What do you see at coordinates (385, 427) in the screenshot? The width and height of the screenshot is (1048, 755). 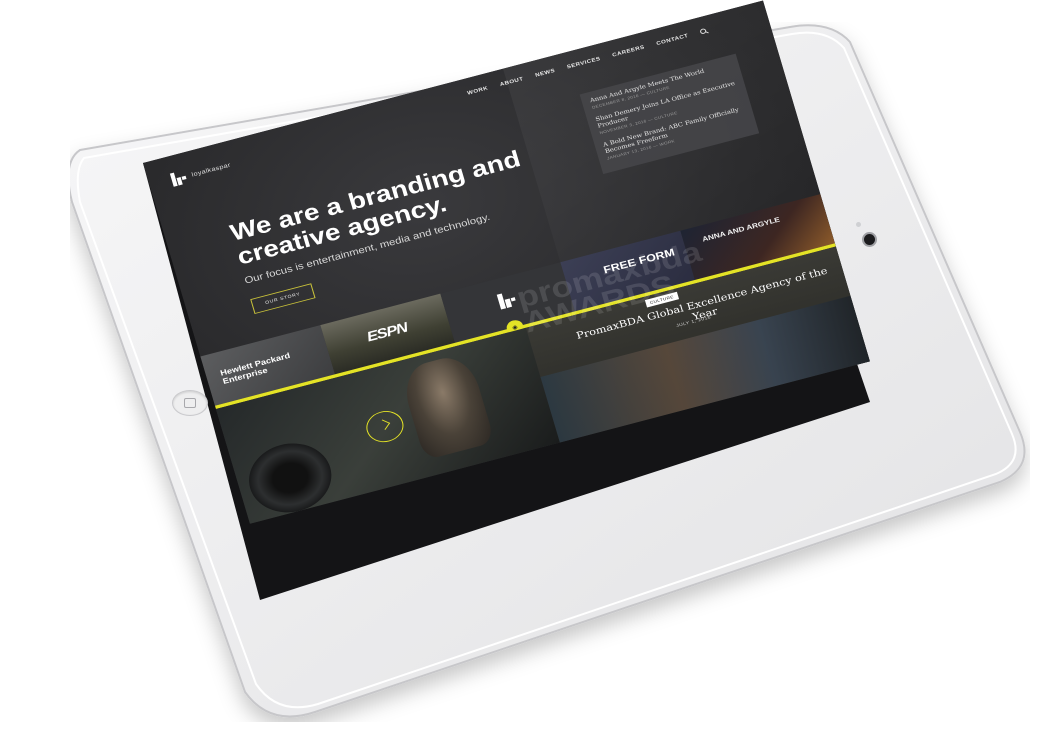 I see `play-icon` at bounding box center [385, 427].